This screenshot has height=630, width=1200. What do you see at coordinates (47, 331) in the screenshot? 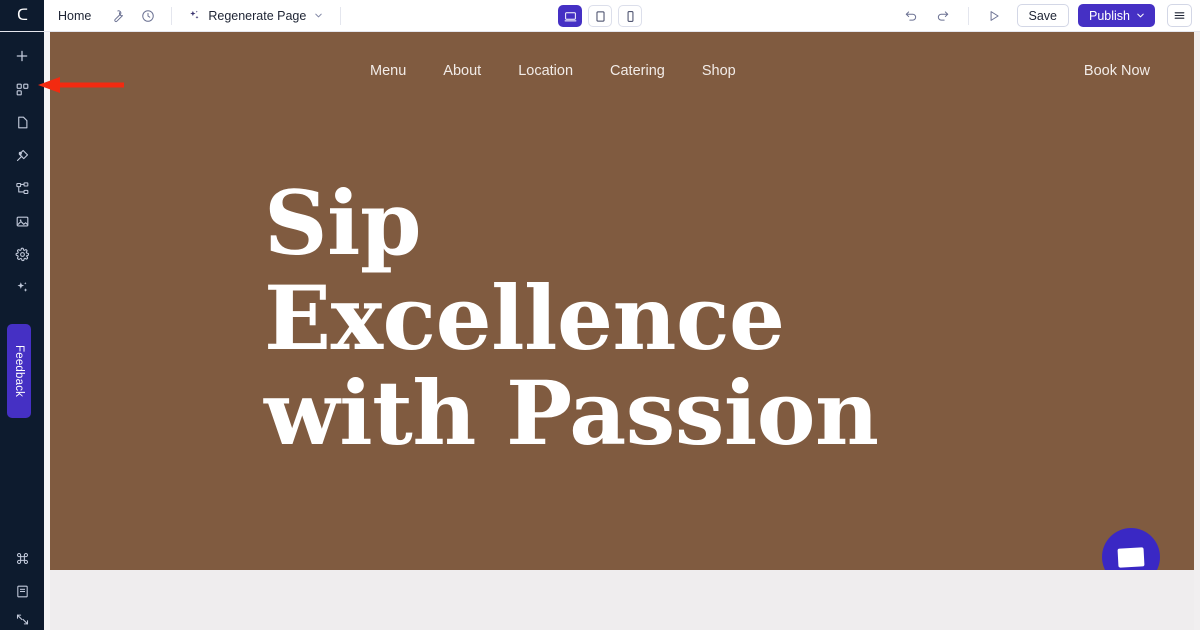
I see `canvas-gutter` at bounding box center [47, 331].